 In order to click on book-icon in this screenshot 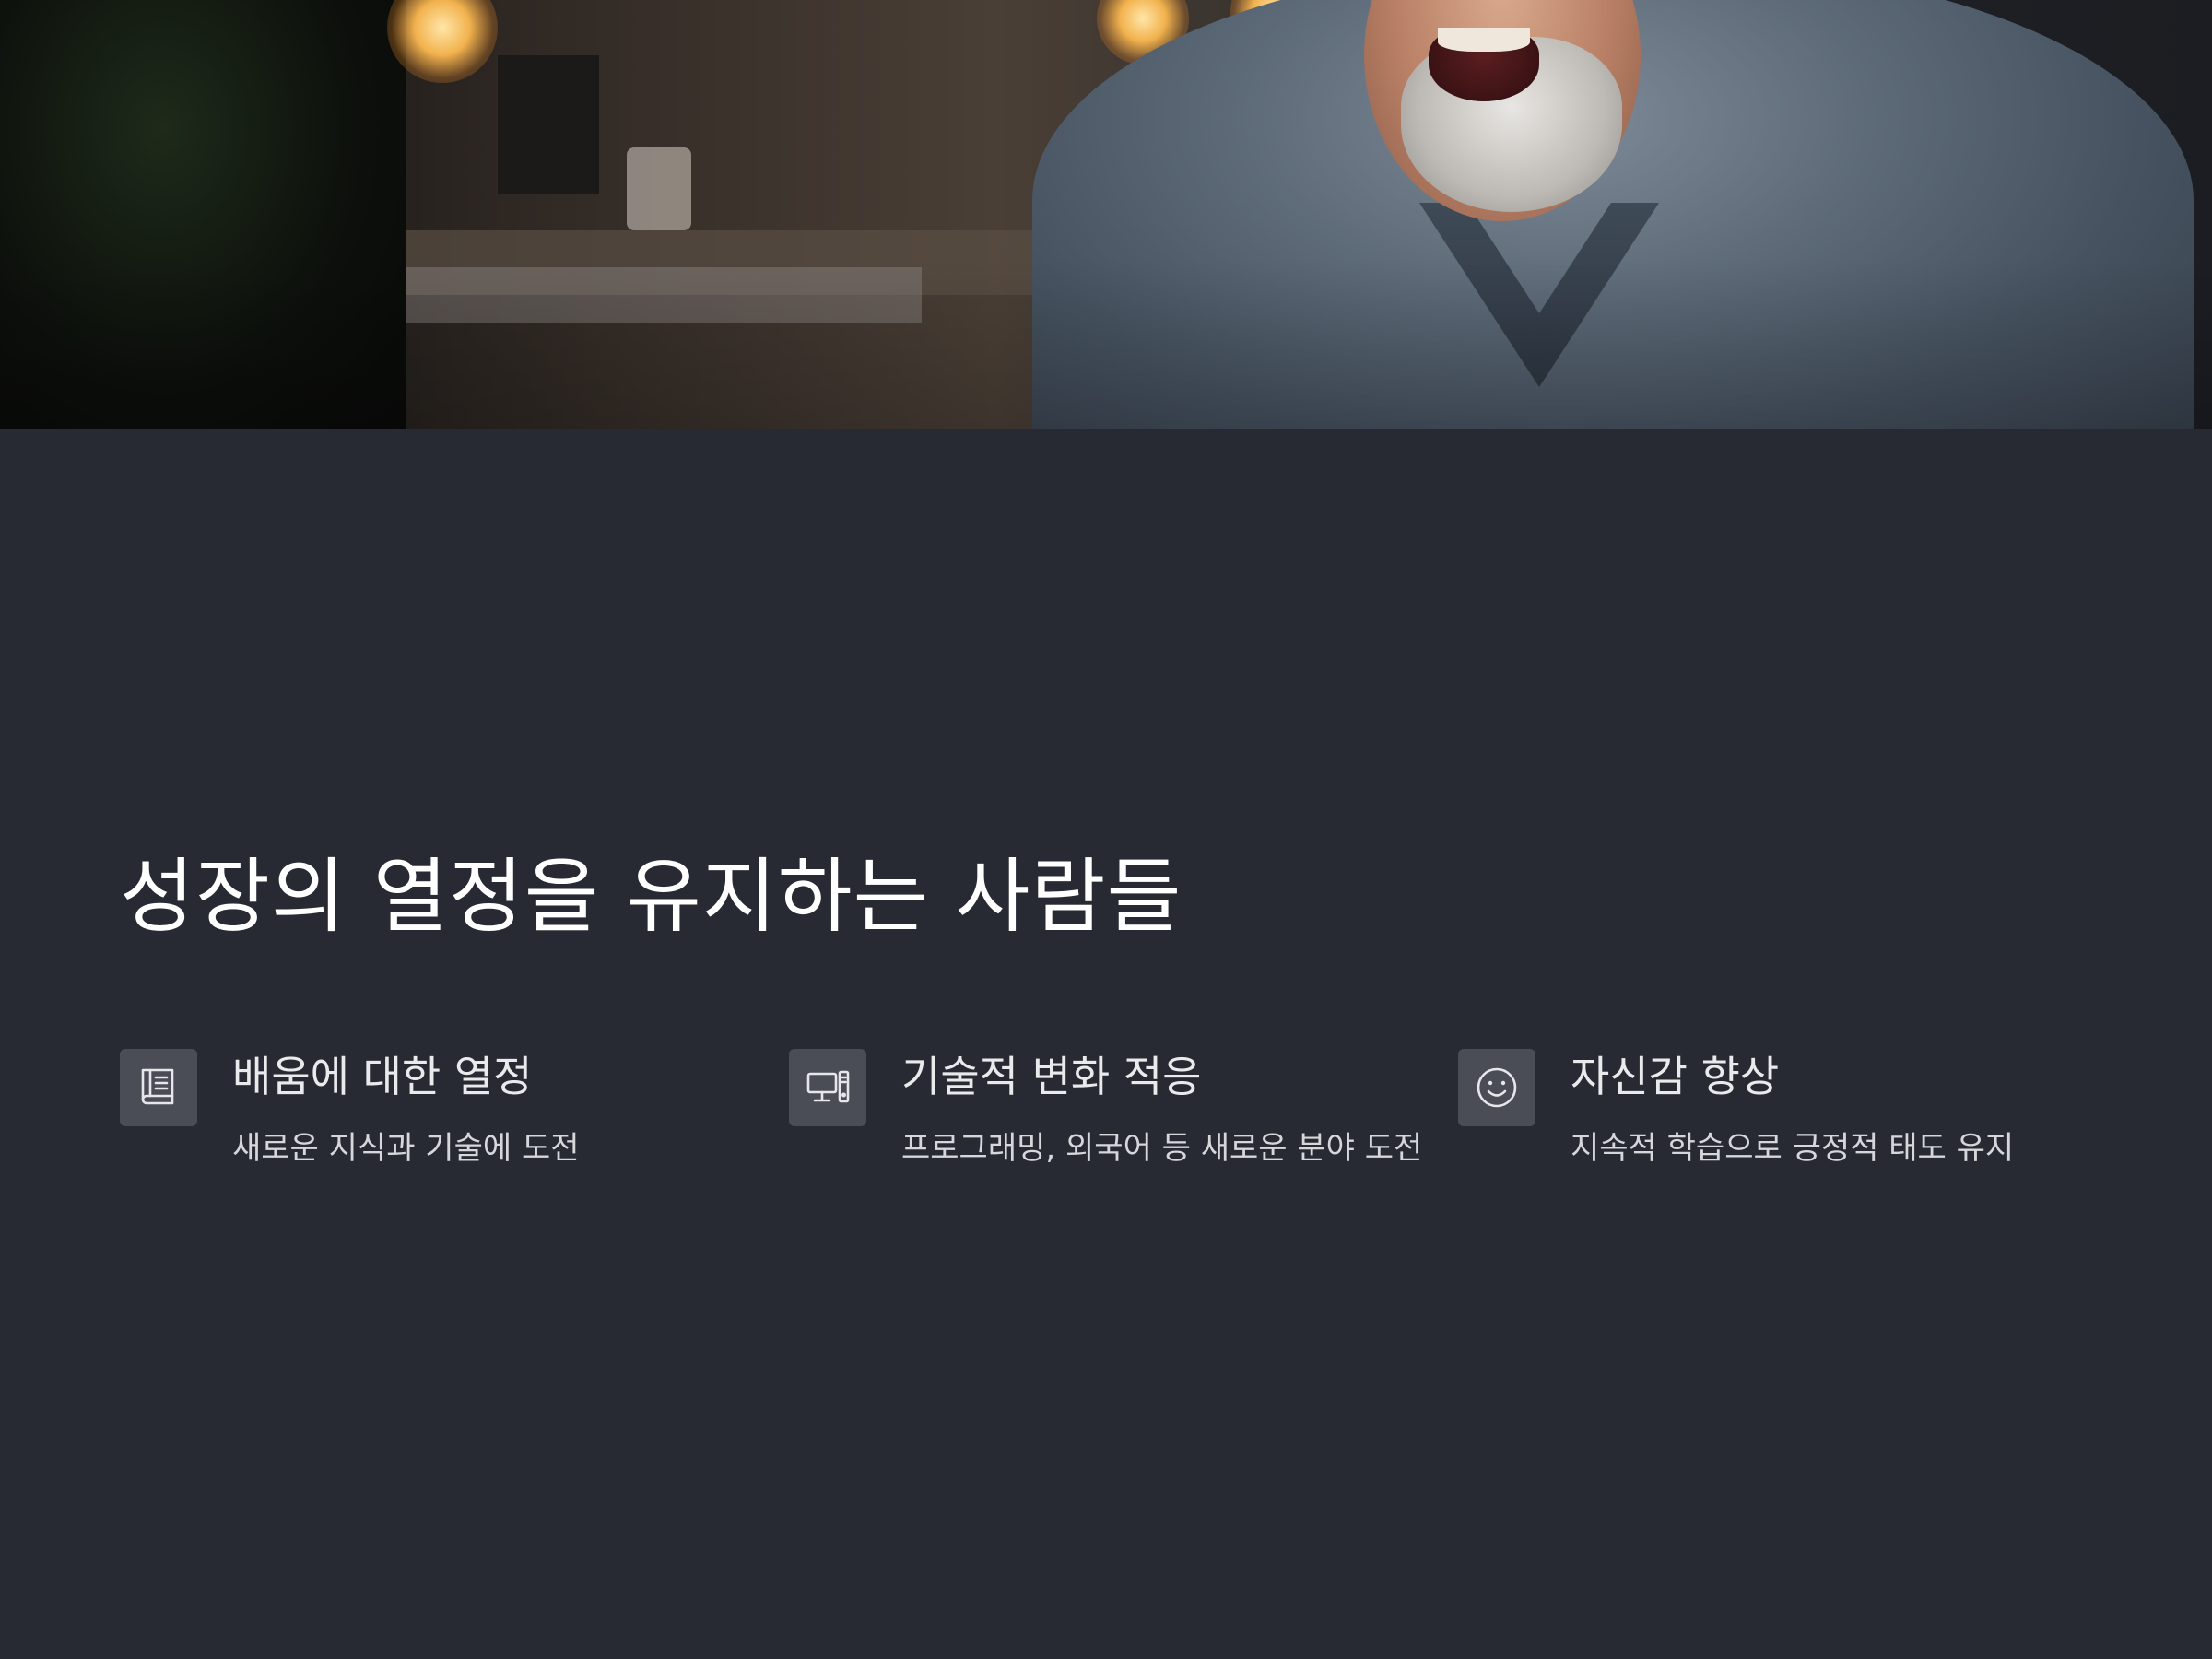, I will do `click(157, 1086)`.